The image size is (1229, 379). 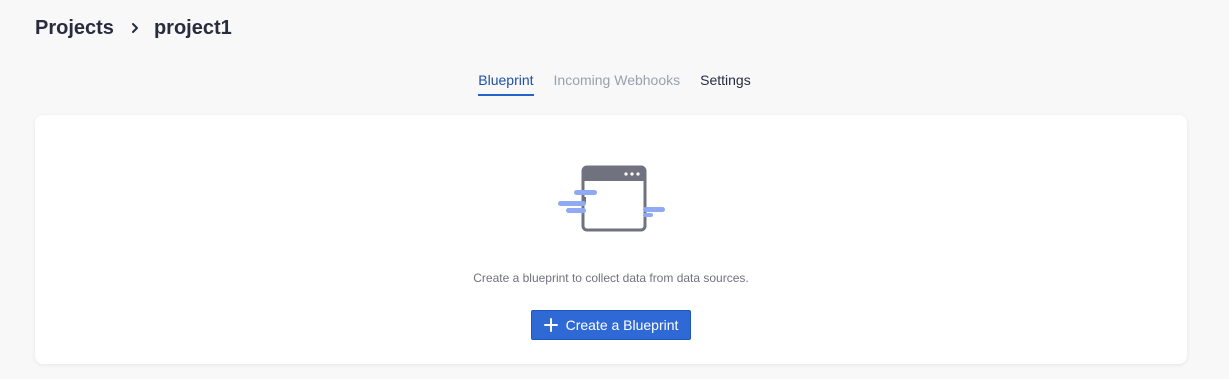 What do you see at coordinates (550, 325) in the screenshot?
I see `plus-icon` at bounding box center [550, 325].